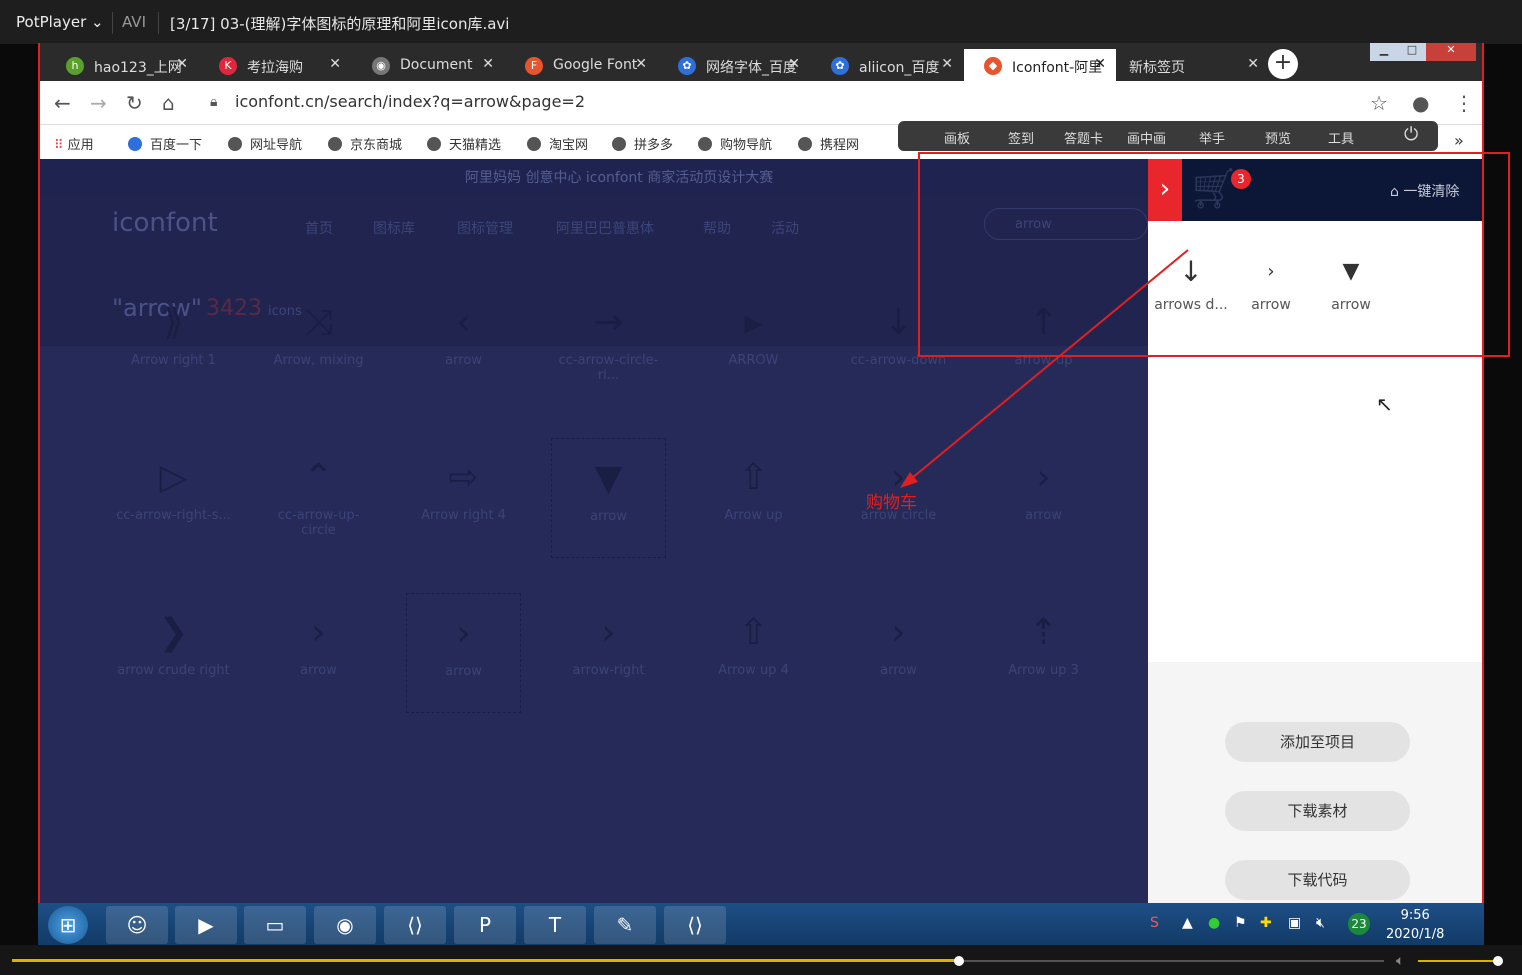 This screenshot has width=1522, height=975. I want to click on vscode-icon-2: ⟨⟩, so click(695, 925).